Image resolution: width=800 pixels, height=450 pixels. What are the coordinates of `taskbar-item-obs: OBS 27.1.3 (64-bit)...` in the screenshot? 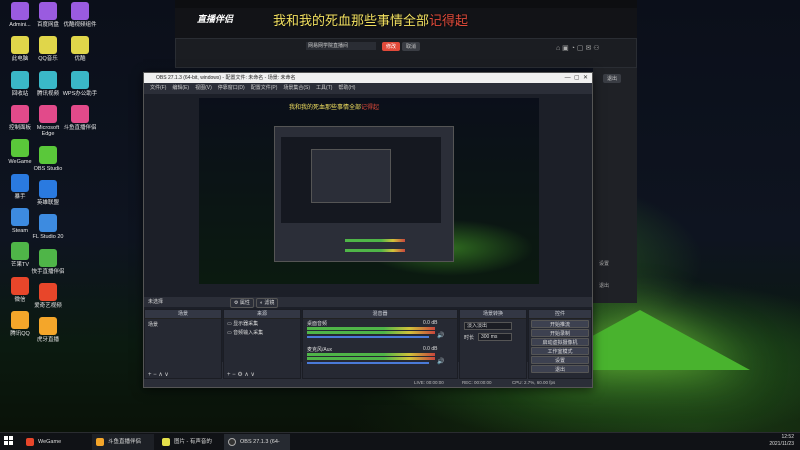 It's located at (257, 442).